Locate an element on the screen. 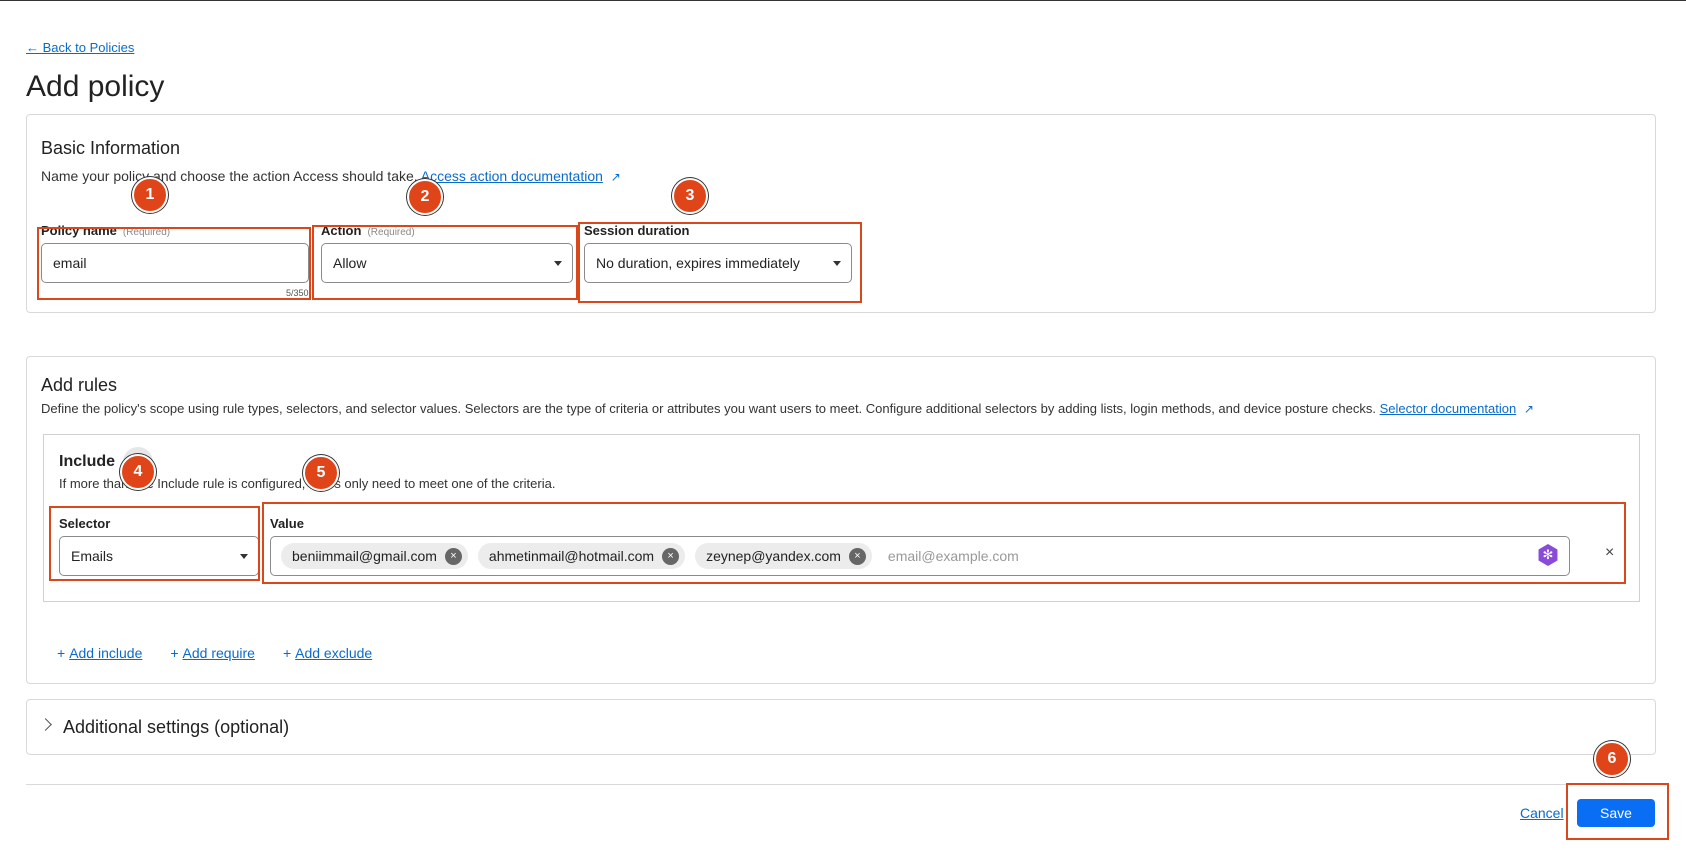  cancel-button: Cancel is located at coordinates (1542, 813).